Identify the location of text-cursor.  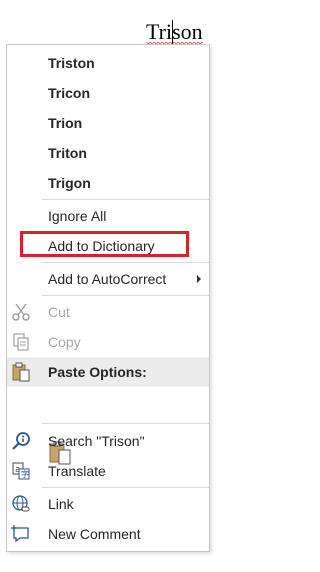
(172, 32).